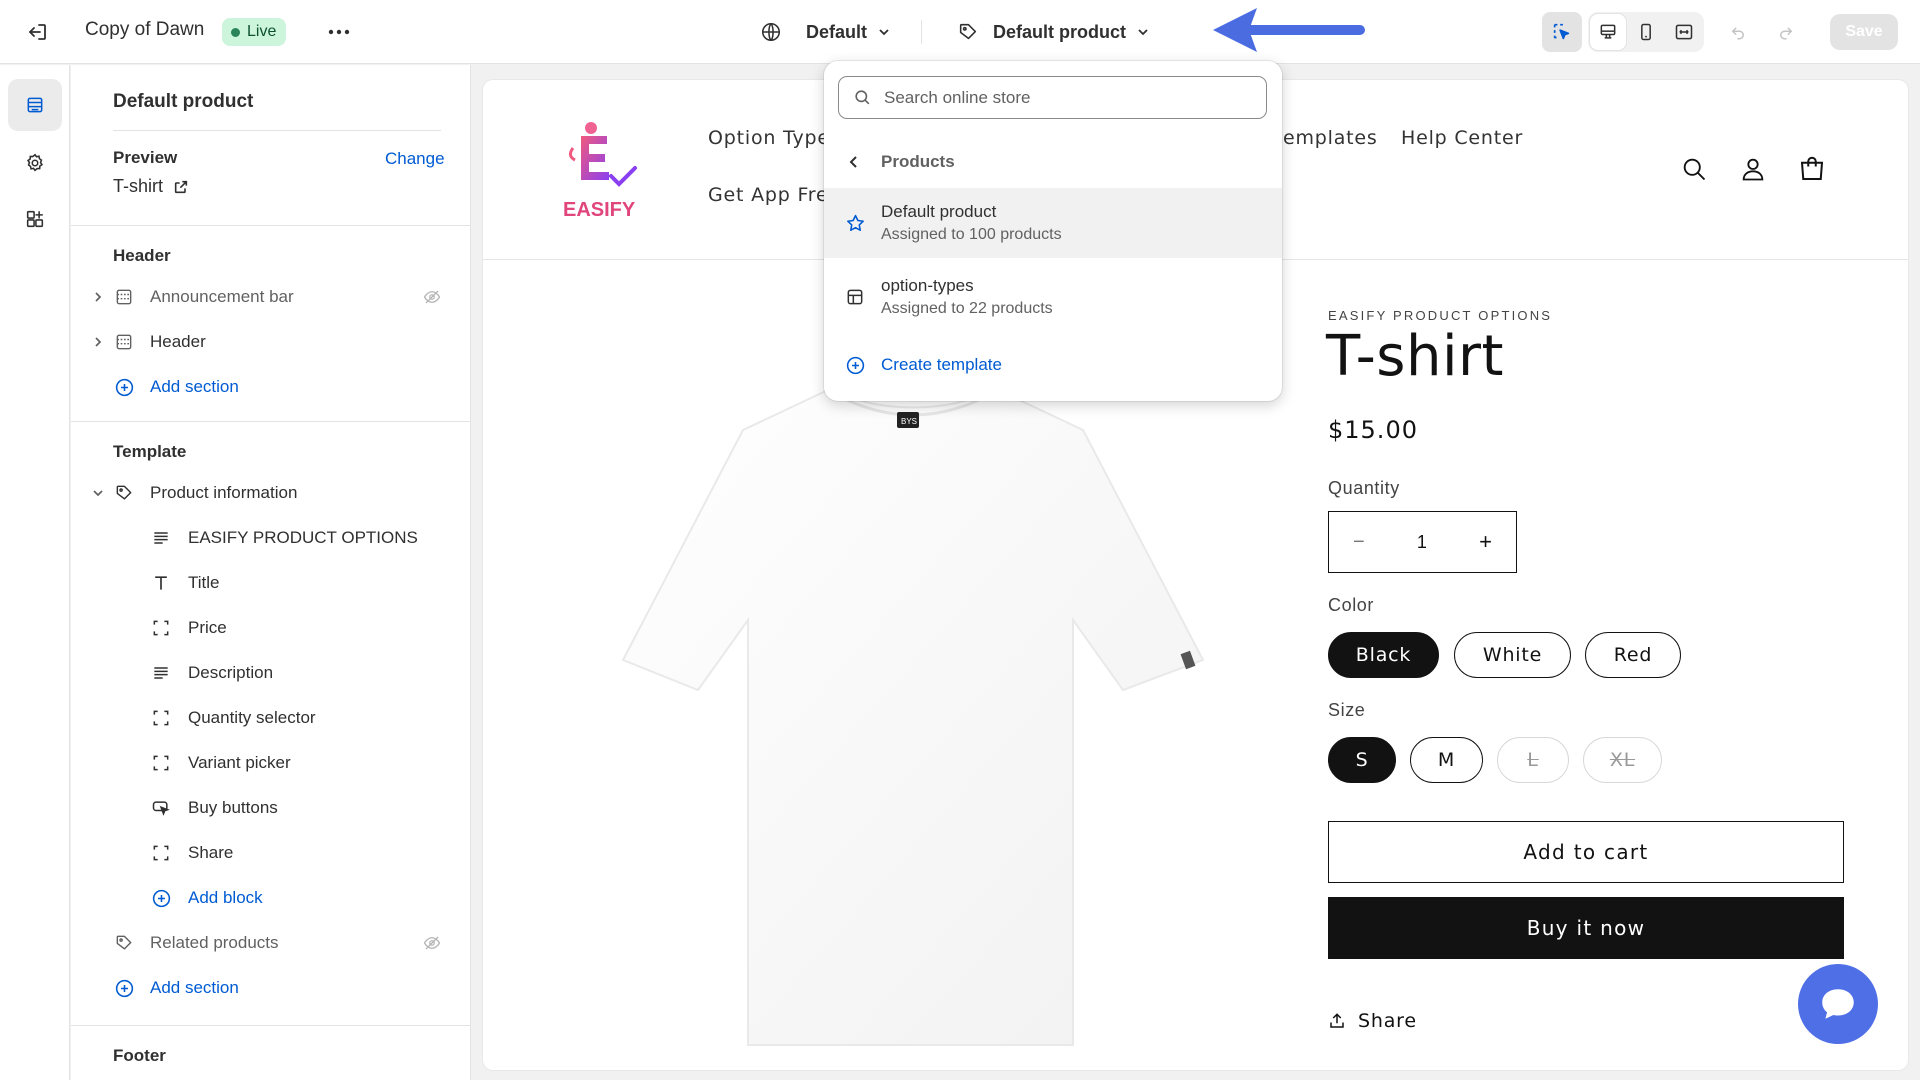 Image resolution: width=1920 pixels, height=1080 pixels. What do you see at coordinates (918, 161) in the screenshot?
I see `back-label: Products` at bounding box center [918, 161].